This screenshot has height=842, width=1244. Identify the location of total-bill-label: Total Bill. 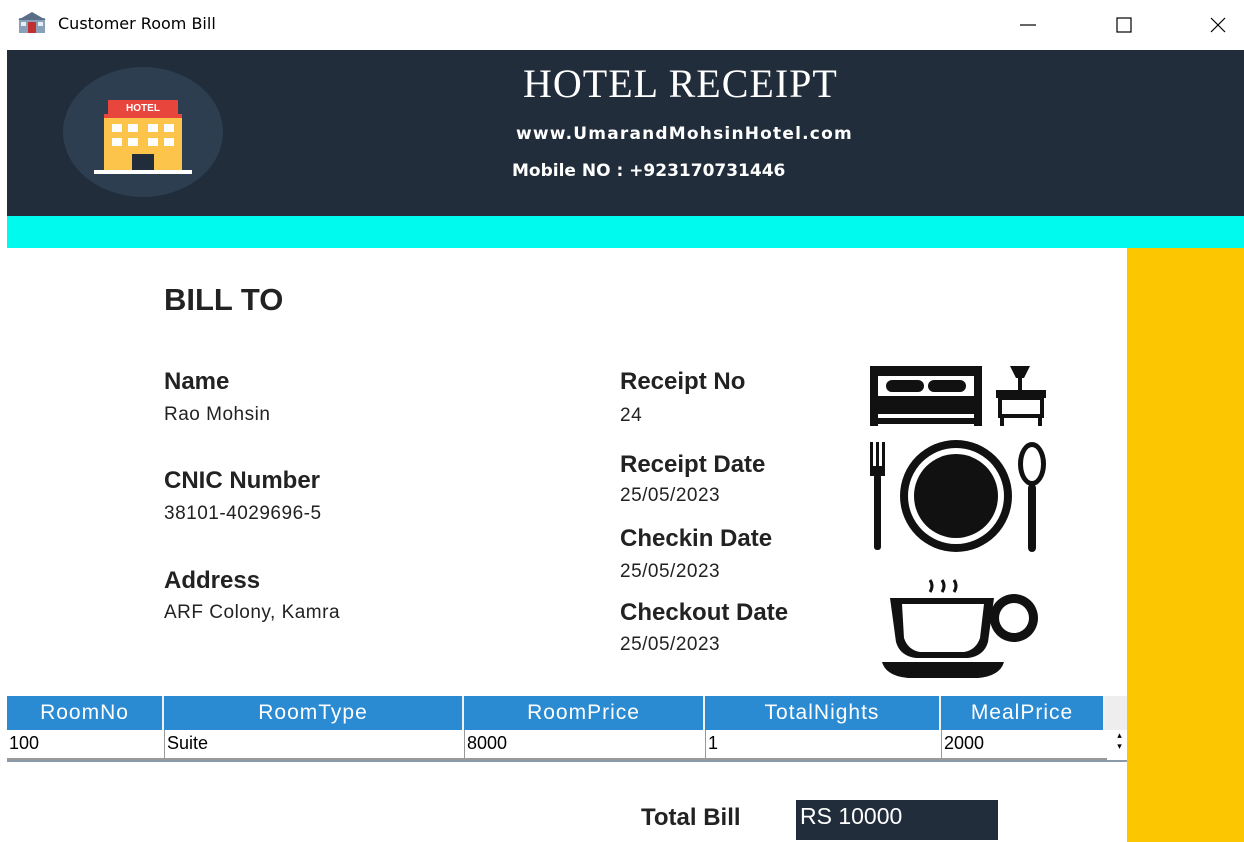
(691, 817).